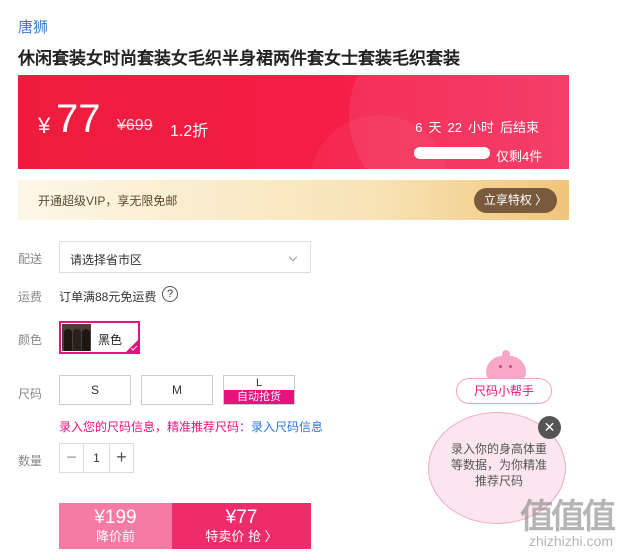 This screenshot has height=554, width=619. Describe the element at coordinates (30, 259) in the screenshot. I see `delivery-label: 配送` at that location.